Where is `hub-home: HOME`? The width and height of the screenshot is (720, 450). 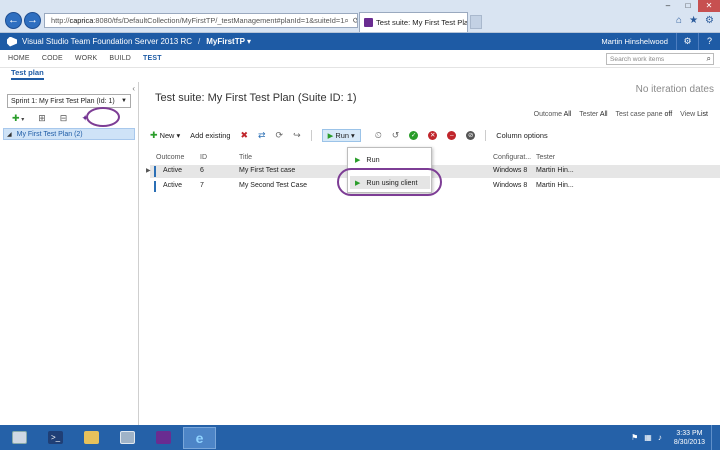 hub-home: HOME is located at coordinates (19, 58).